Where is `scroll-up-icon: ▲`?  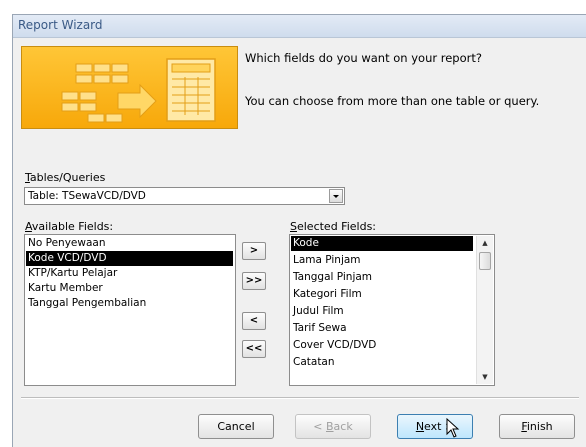
scroll-up-icon: ▲ is located at coordinates (485, 243).